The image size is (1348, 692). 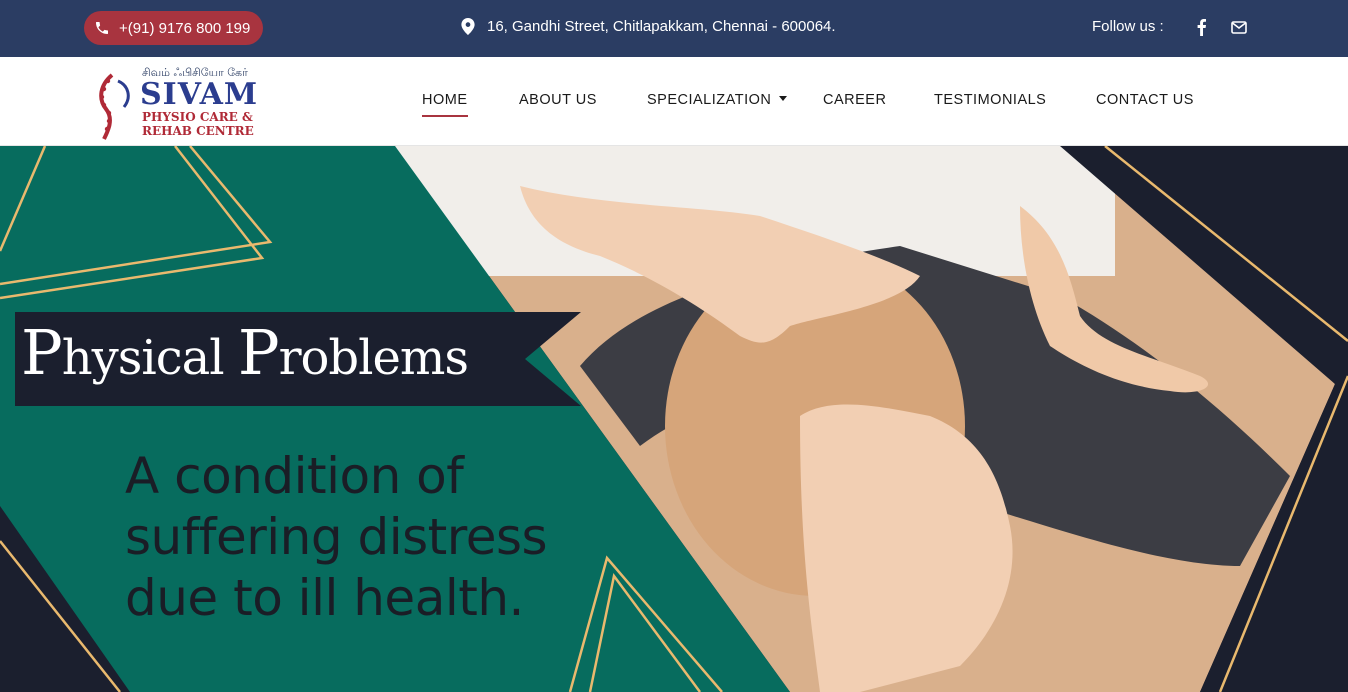 I want to click on logo-subtitle-1: PHYSIO CARE &, so click(x=197, y=117).